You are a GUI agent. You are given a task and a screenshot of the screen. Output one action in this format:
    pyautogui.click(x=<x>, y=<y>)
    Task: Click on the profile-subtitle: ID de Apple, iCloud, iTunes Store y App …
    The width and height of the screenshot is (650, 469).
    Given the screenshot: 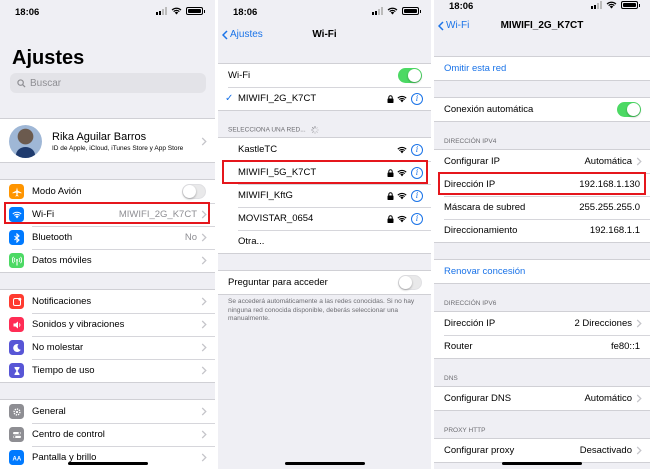 What is the action you would take?
    pyautogui.click(x=118, y=148)
    